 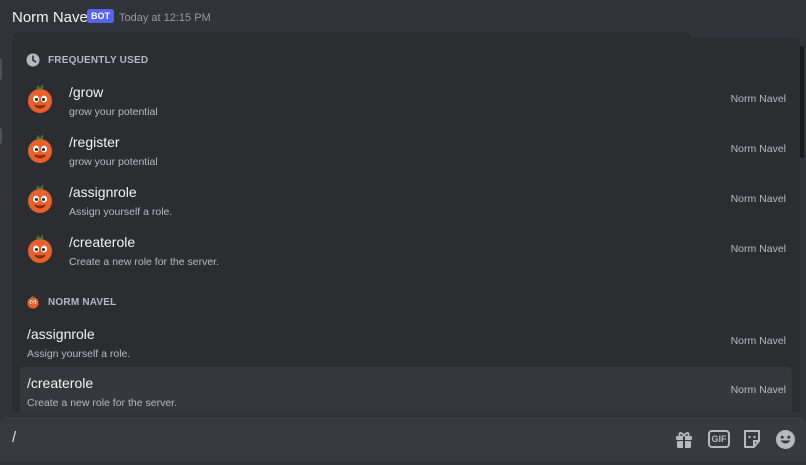 I want to click on section-header-frequently-used: FREQUENTLY USED, so click(x=87, y=60).